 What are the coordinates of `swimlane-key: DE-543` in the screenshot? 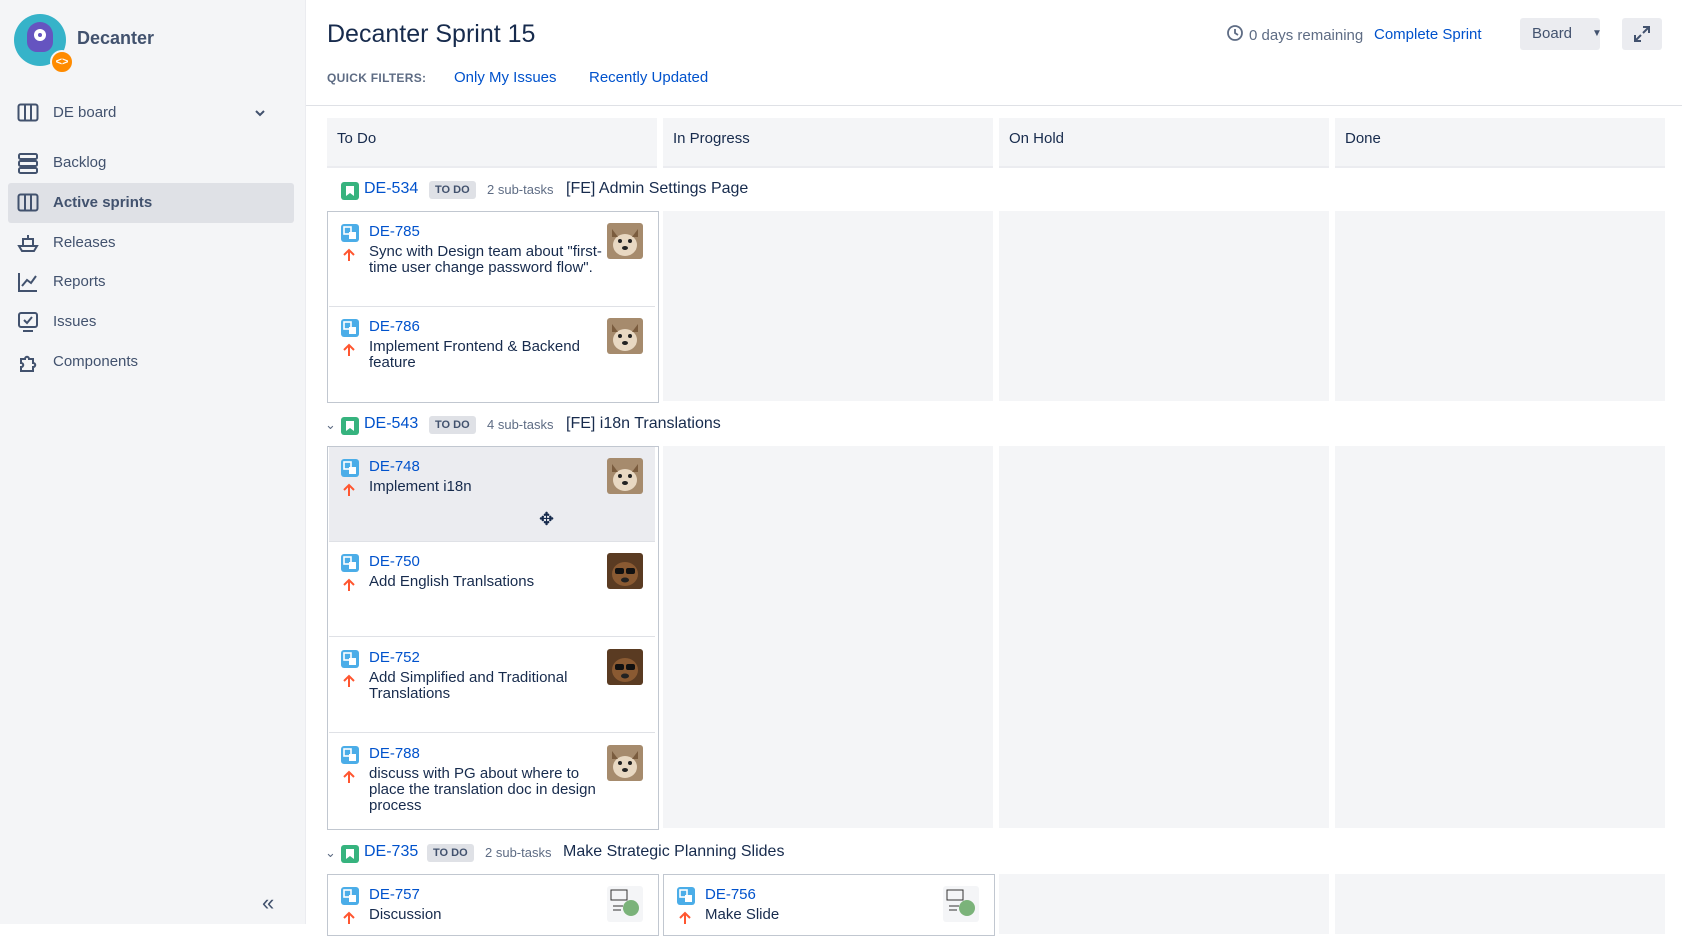 It's located at (391, 424).